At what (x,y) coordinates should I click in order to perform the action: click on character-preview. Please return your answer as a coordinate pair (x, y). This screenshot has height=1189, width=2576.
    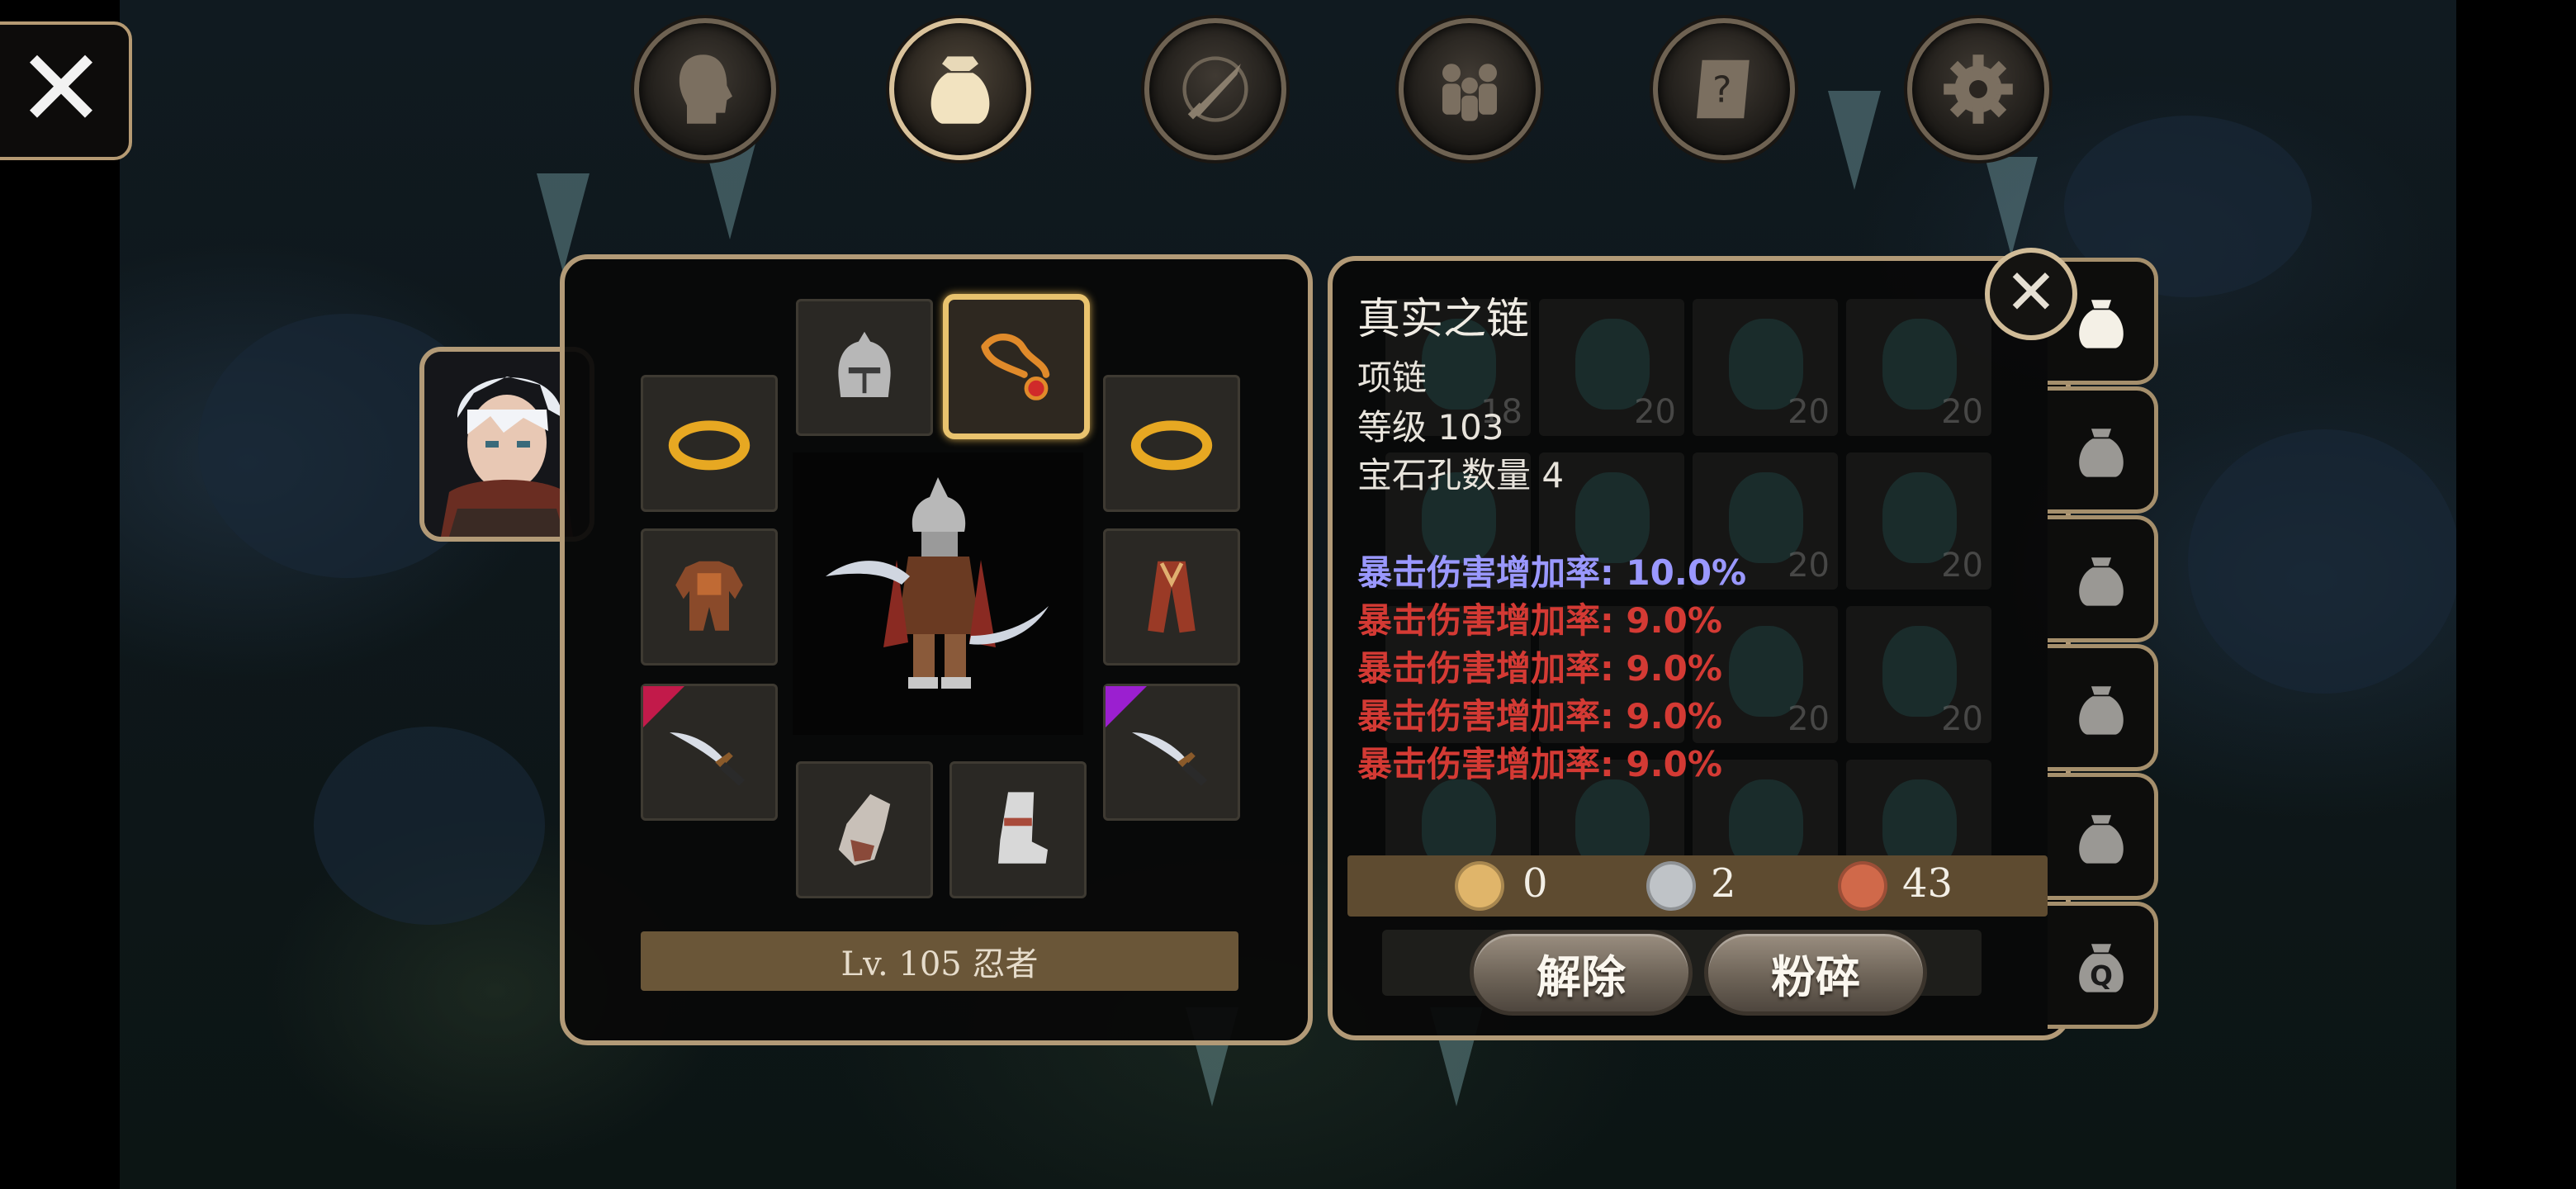
    Looking at the image, I should click on (938, 593).